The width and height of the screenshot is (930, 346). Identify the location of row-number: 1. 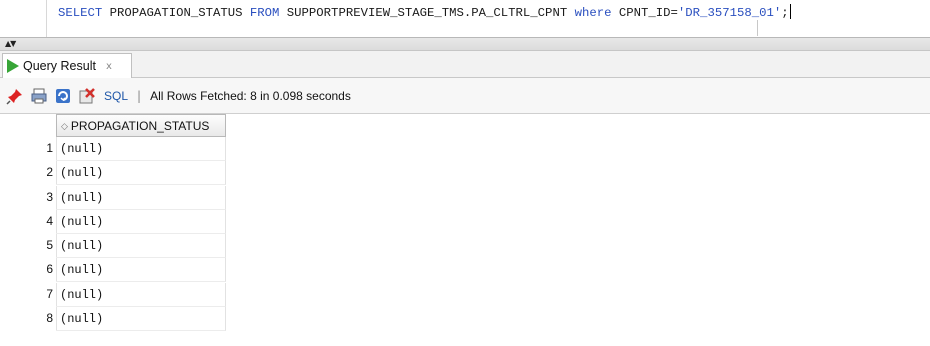
(49, 148).